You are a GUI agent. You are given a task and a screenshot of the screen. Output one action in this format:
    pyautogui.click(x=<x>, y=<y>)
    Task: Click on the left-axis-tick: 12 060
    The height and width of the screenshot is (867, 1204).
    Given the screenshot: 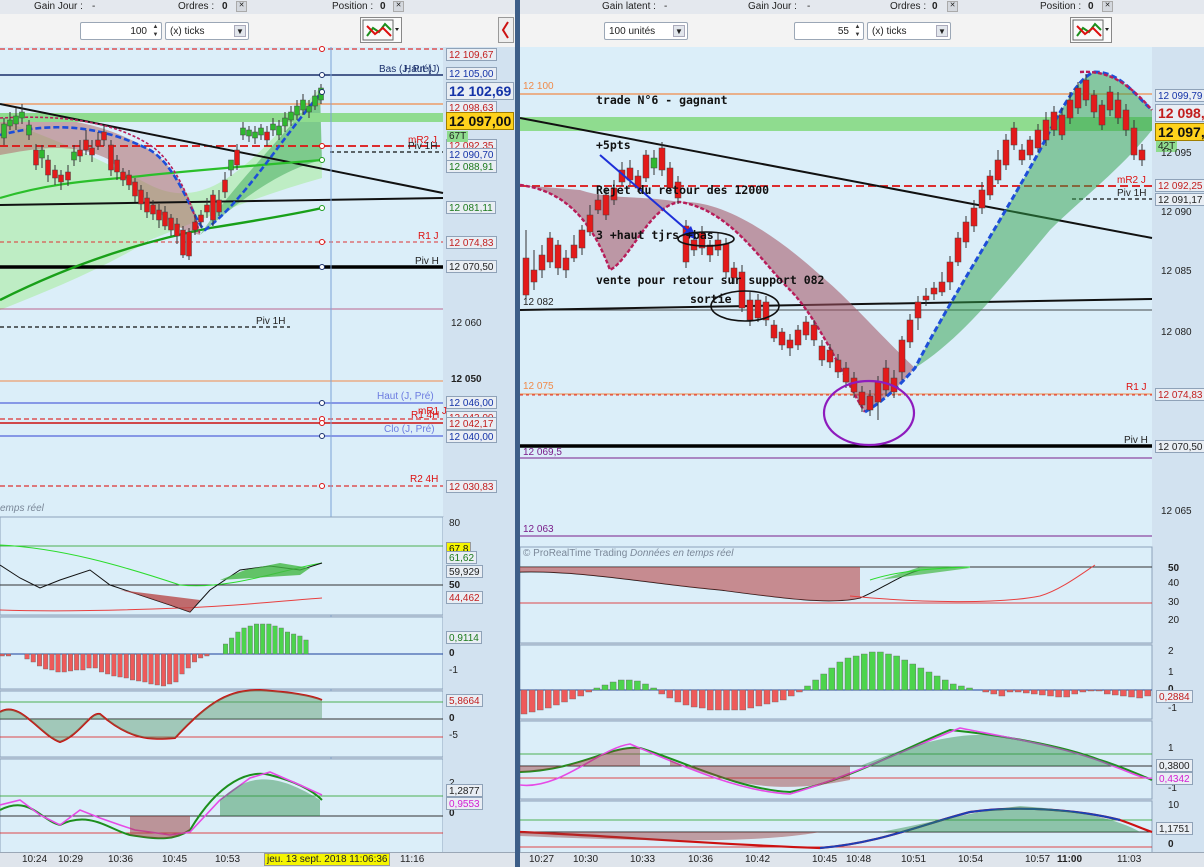 What is the action you would take?
    pyautogui.click(x=466, y=323)
    